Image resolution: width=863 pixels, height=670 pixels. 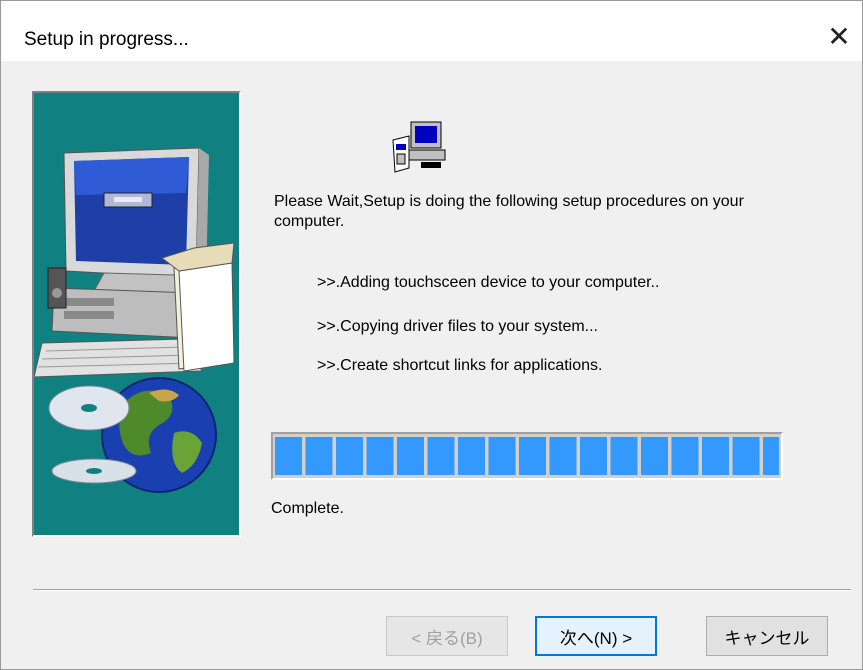 I want to click on setup-wizard-icon, so click(x=419, y=147).